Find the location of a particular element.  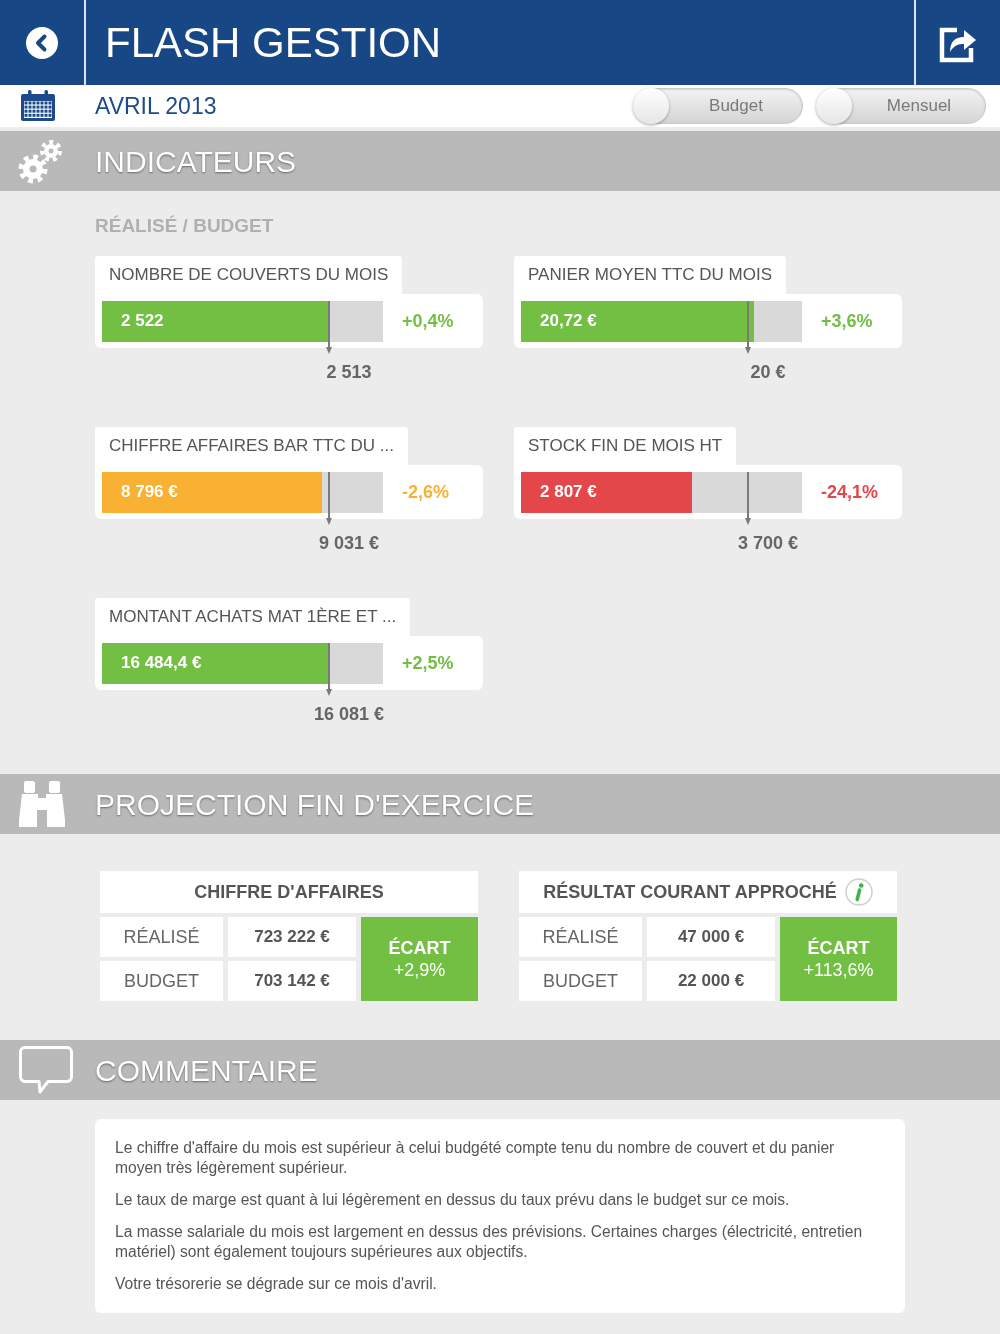

toggle-switch: Mensuel is located at coordinates (901, 106).